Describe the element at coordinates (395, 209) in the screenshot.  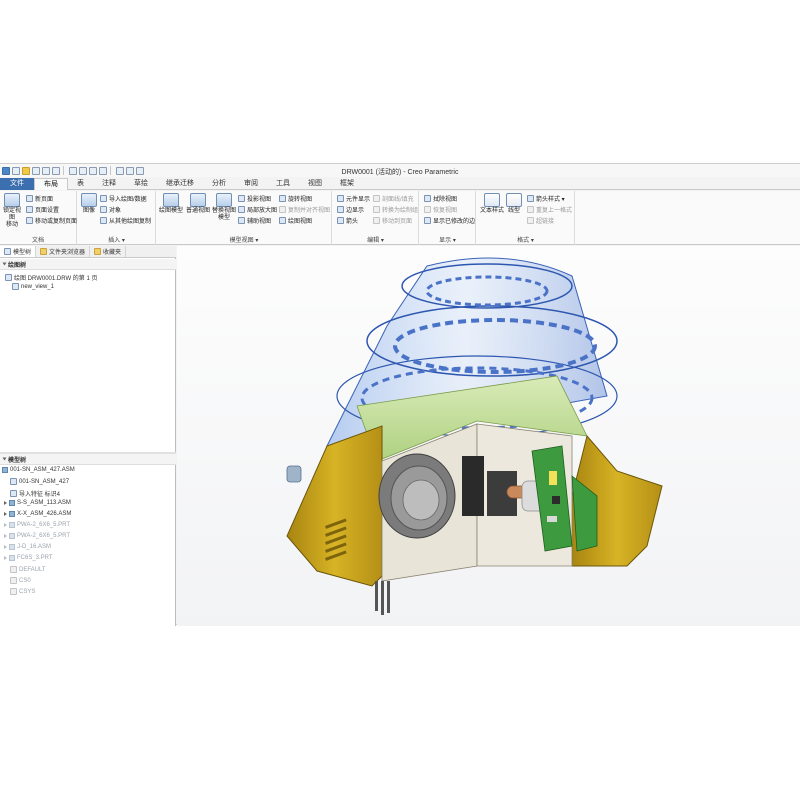
I see `convert-to-sketch-group-button: 转换为绘制组` at that location.